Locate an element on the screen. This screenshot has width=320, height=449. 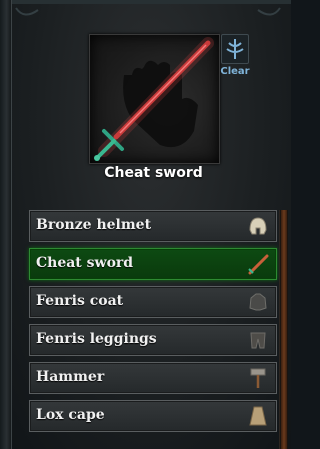
panel-left-frame is located at coordinates (6, 224).